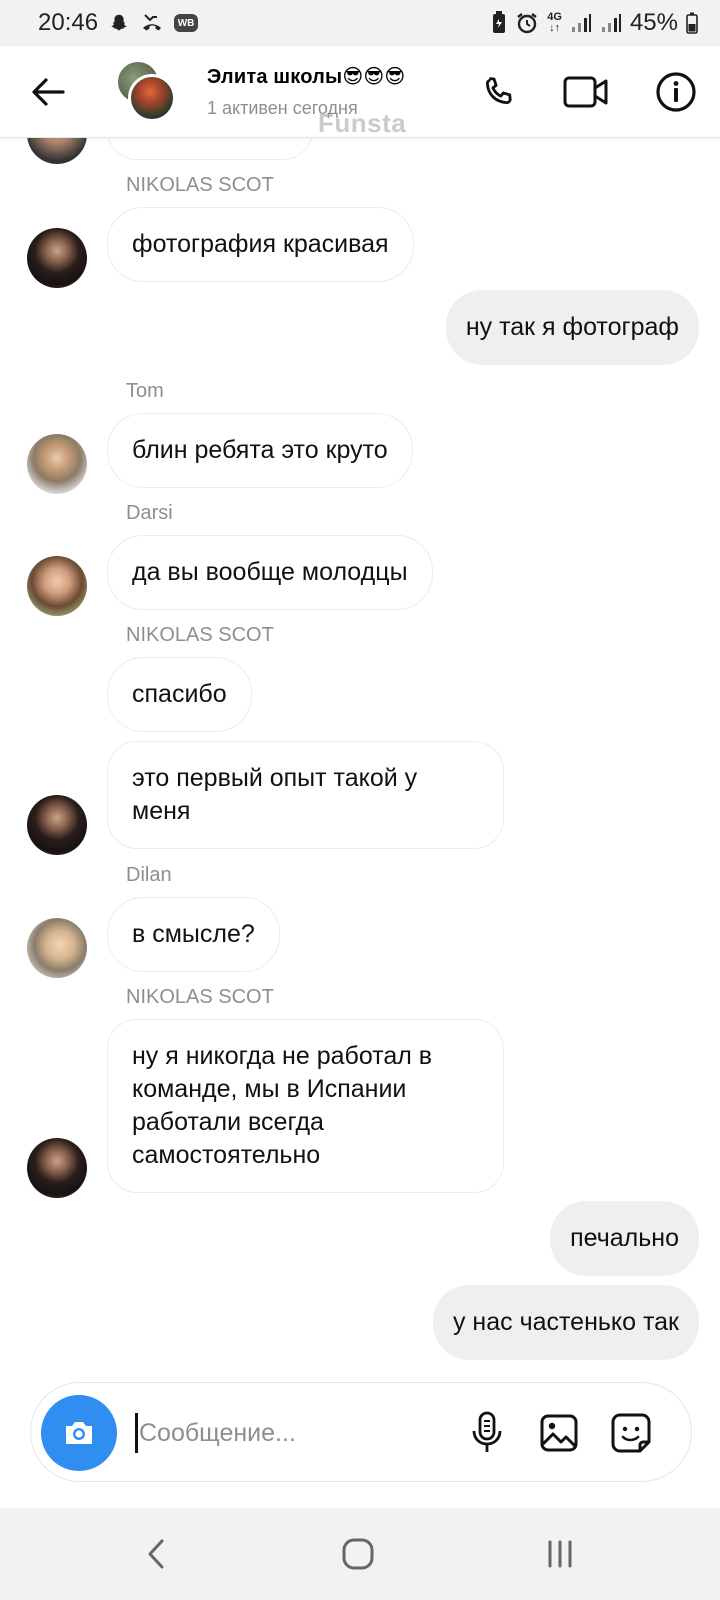 The image size is (720, 1600). I want to click on gallery-icon, so click(559, 1433).